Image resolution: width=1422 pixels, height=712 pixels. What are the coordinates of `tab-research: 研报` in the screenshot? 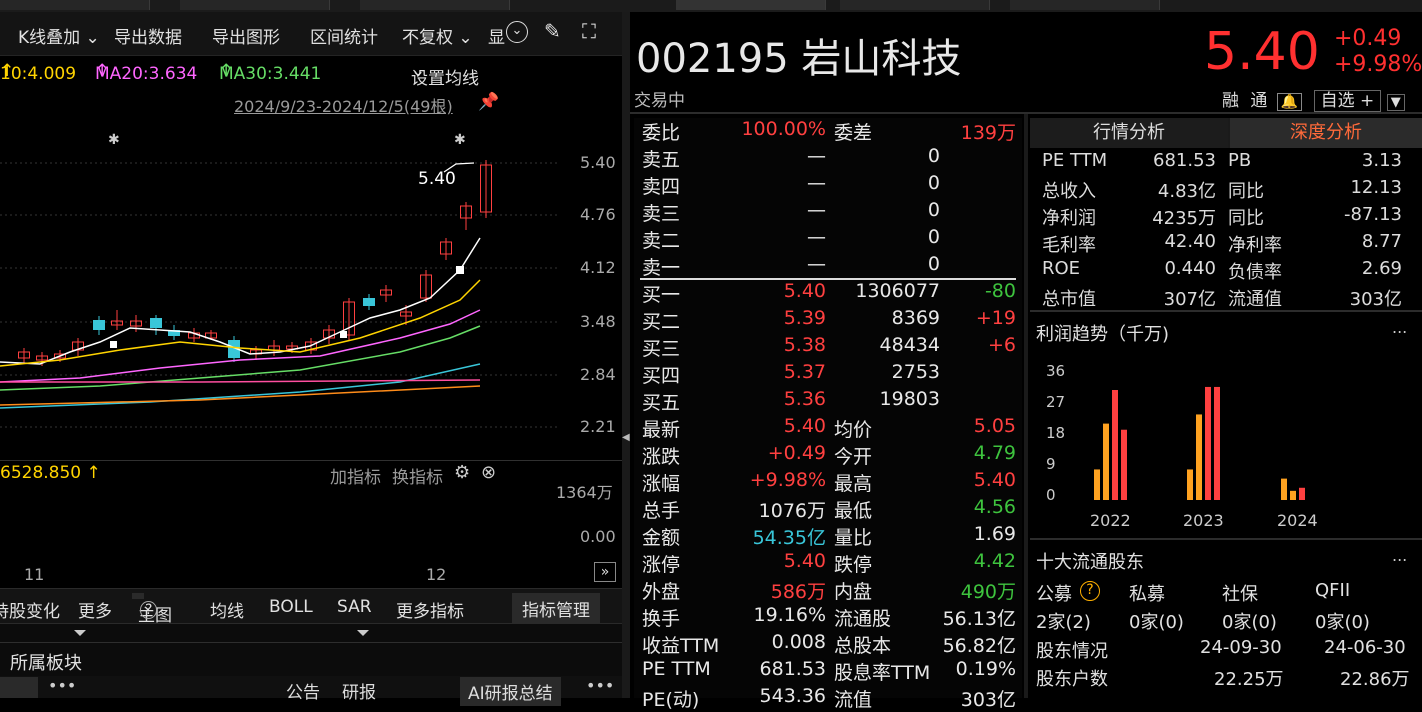 It's located at (359, 690).